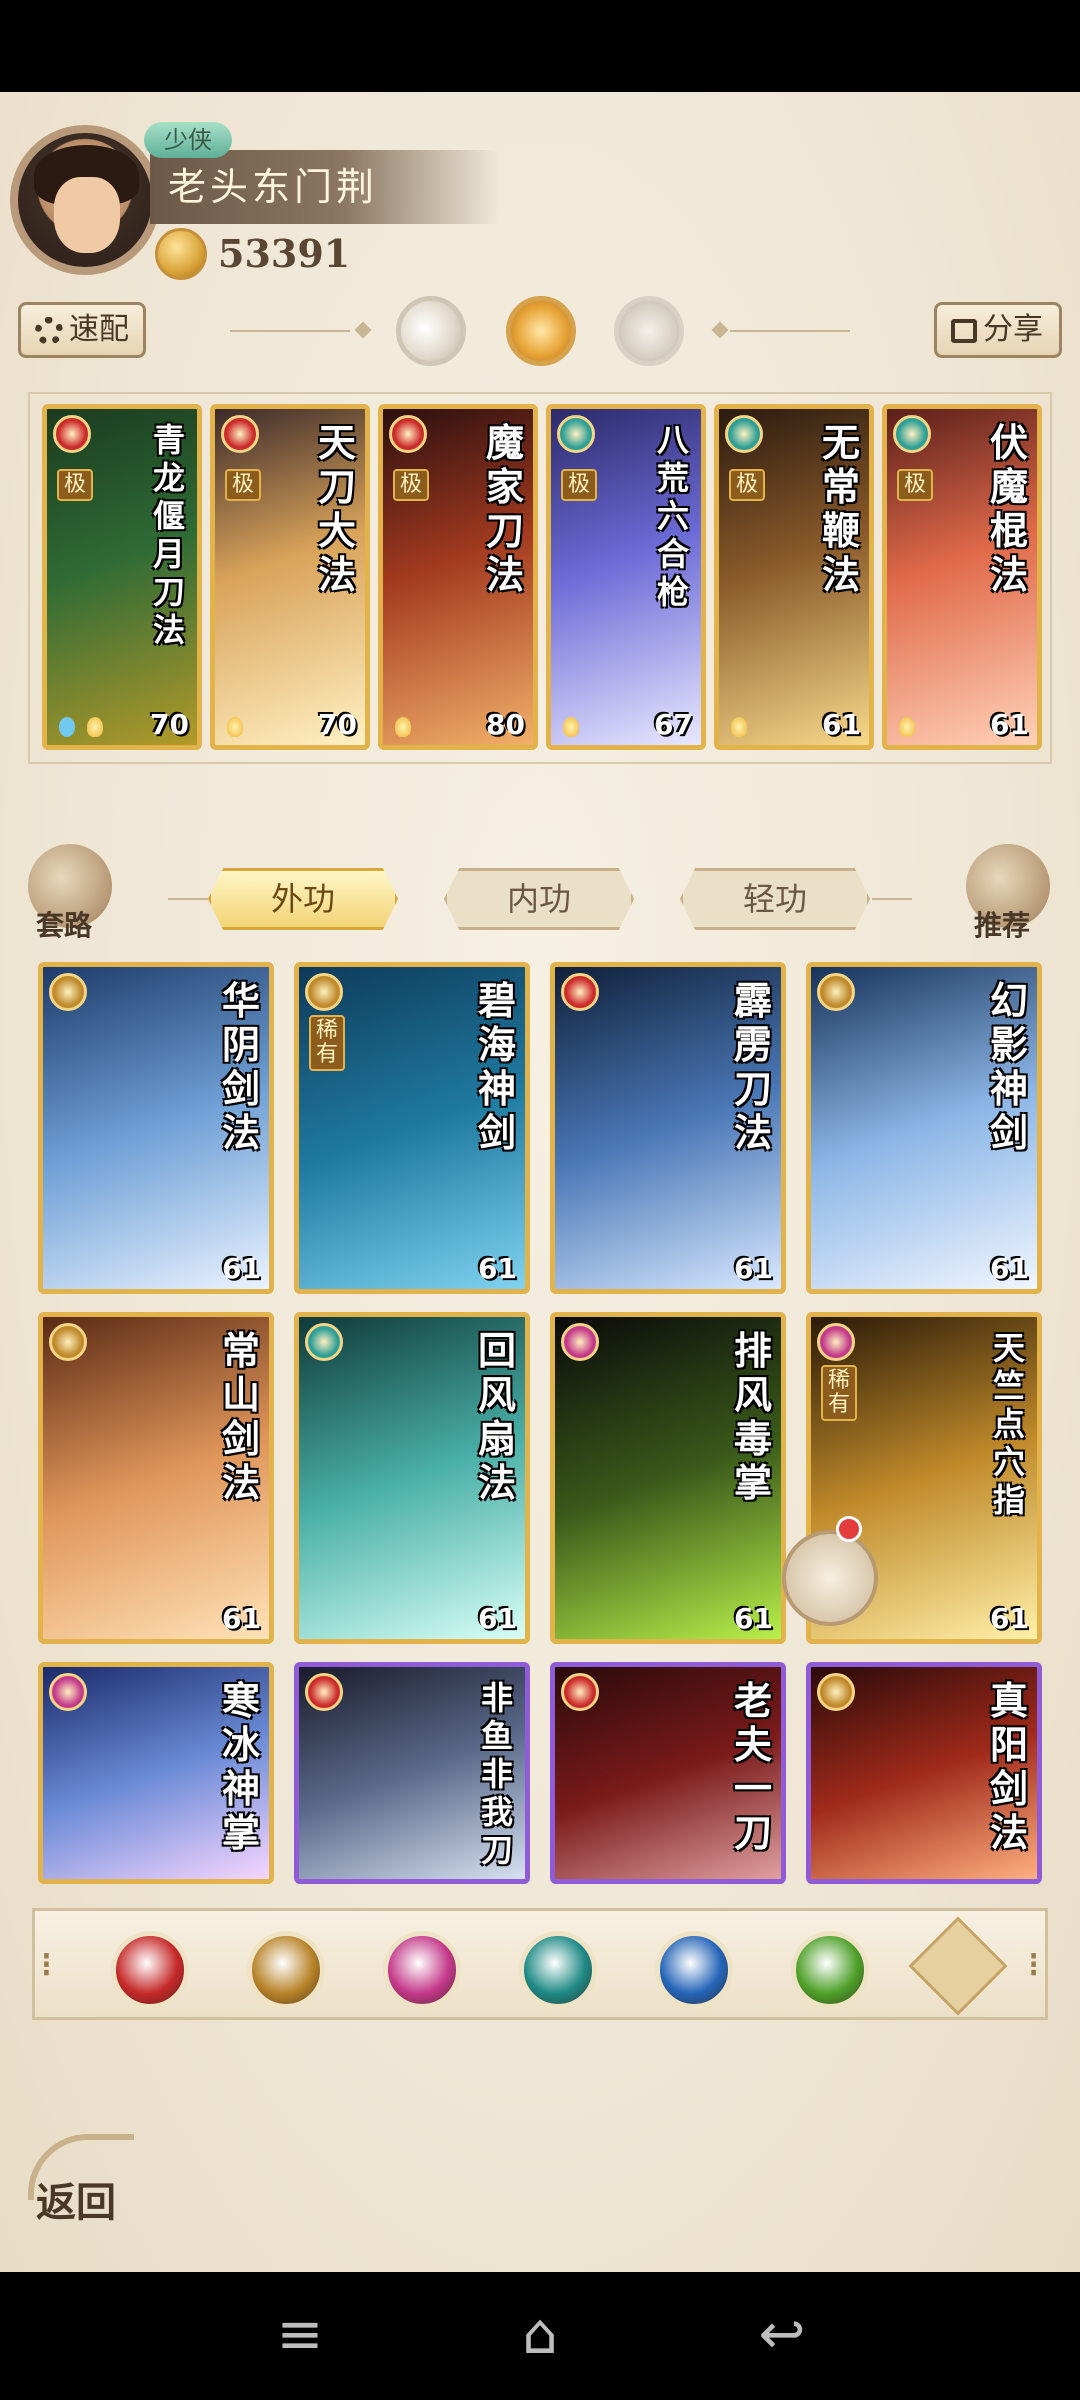  What do you see at coordinates (752, 1066) in the screenshot?
I see `card-title: 霹雳刀法` at bounding box center [752, 1066].